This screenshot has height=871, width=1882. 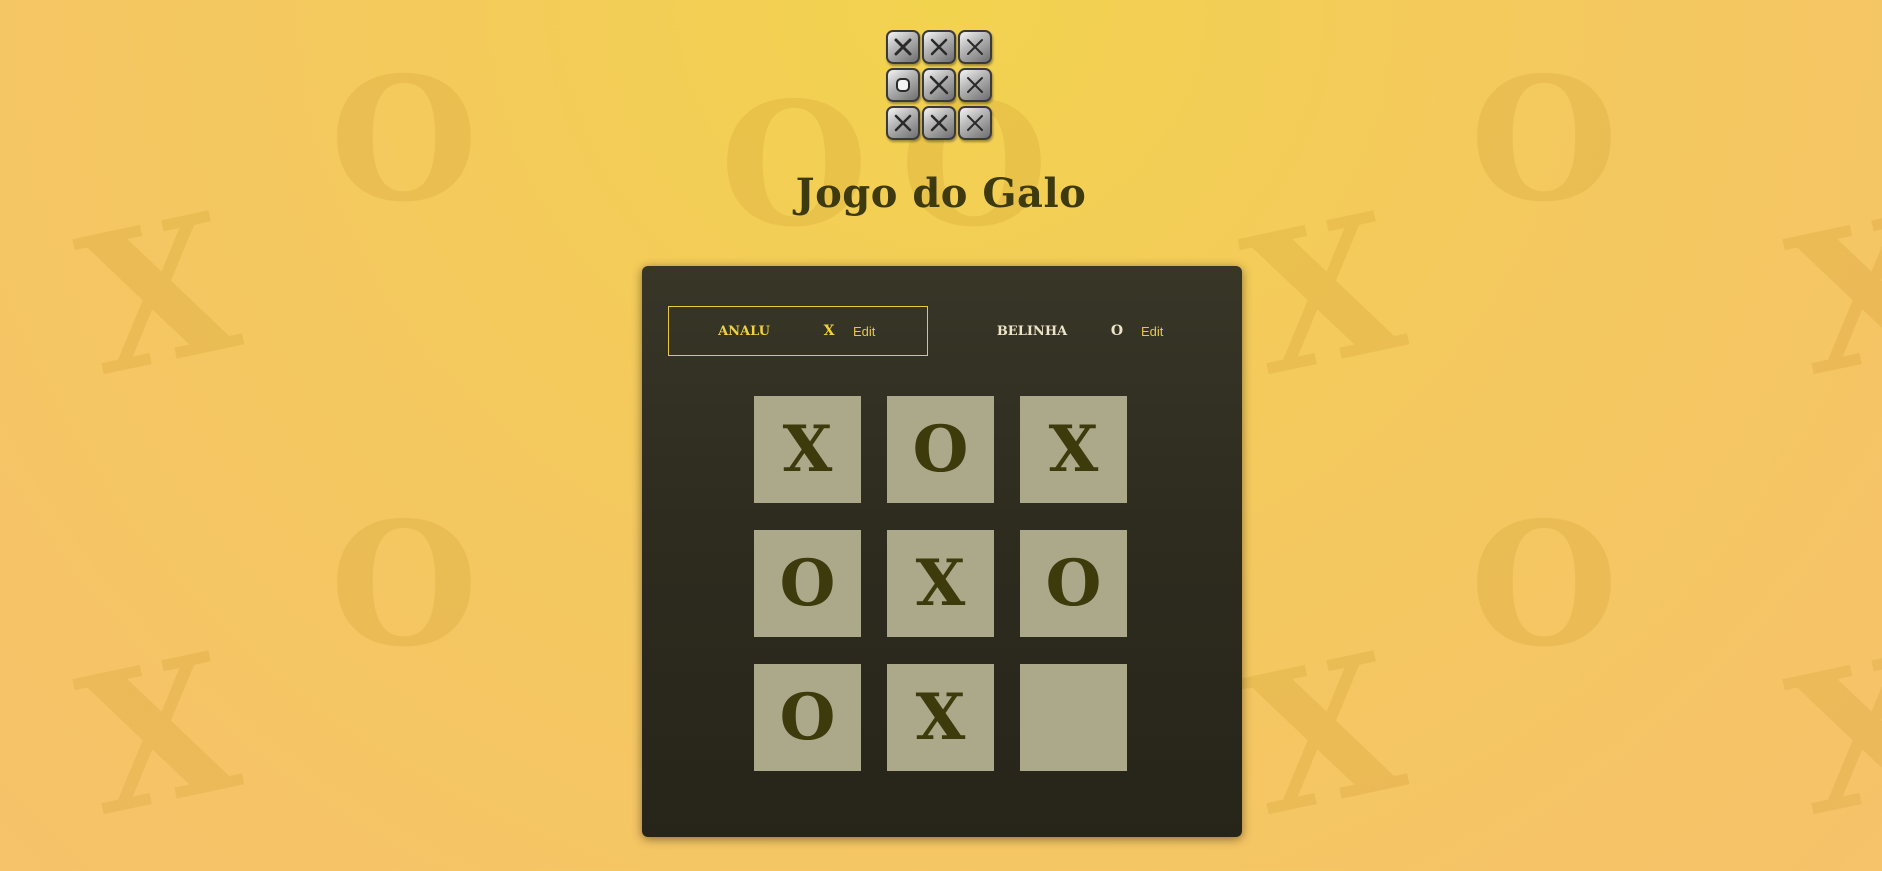 I want to click on player-name: Belinha, so click(x=1032, y=331).